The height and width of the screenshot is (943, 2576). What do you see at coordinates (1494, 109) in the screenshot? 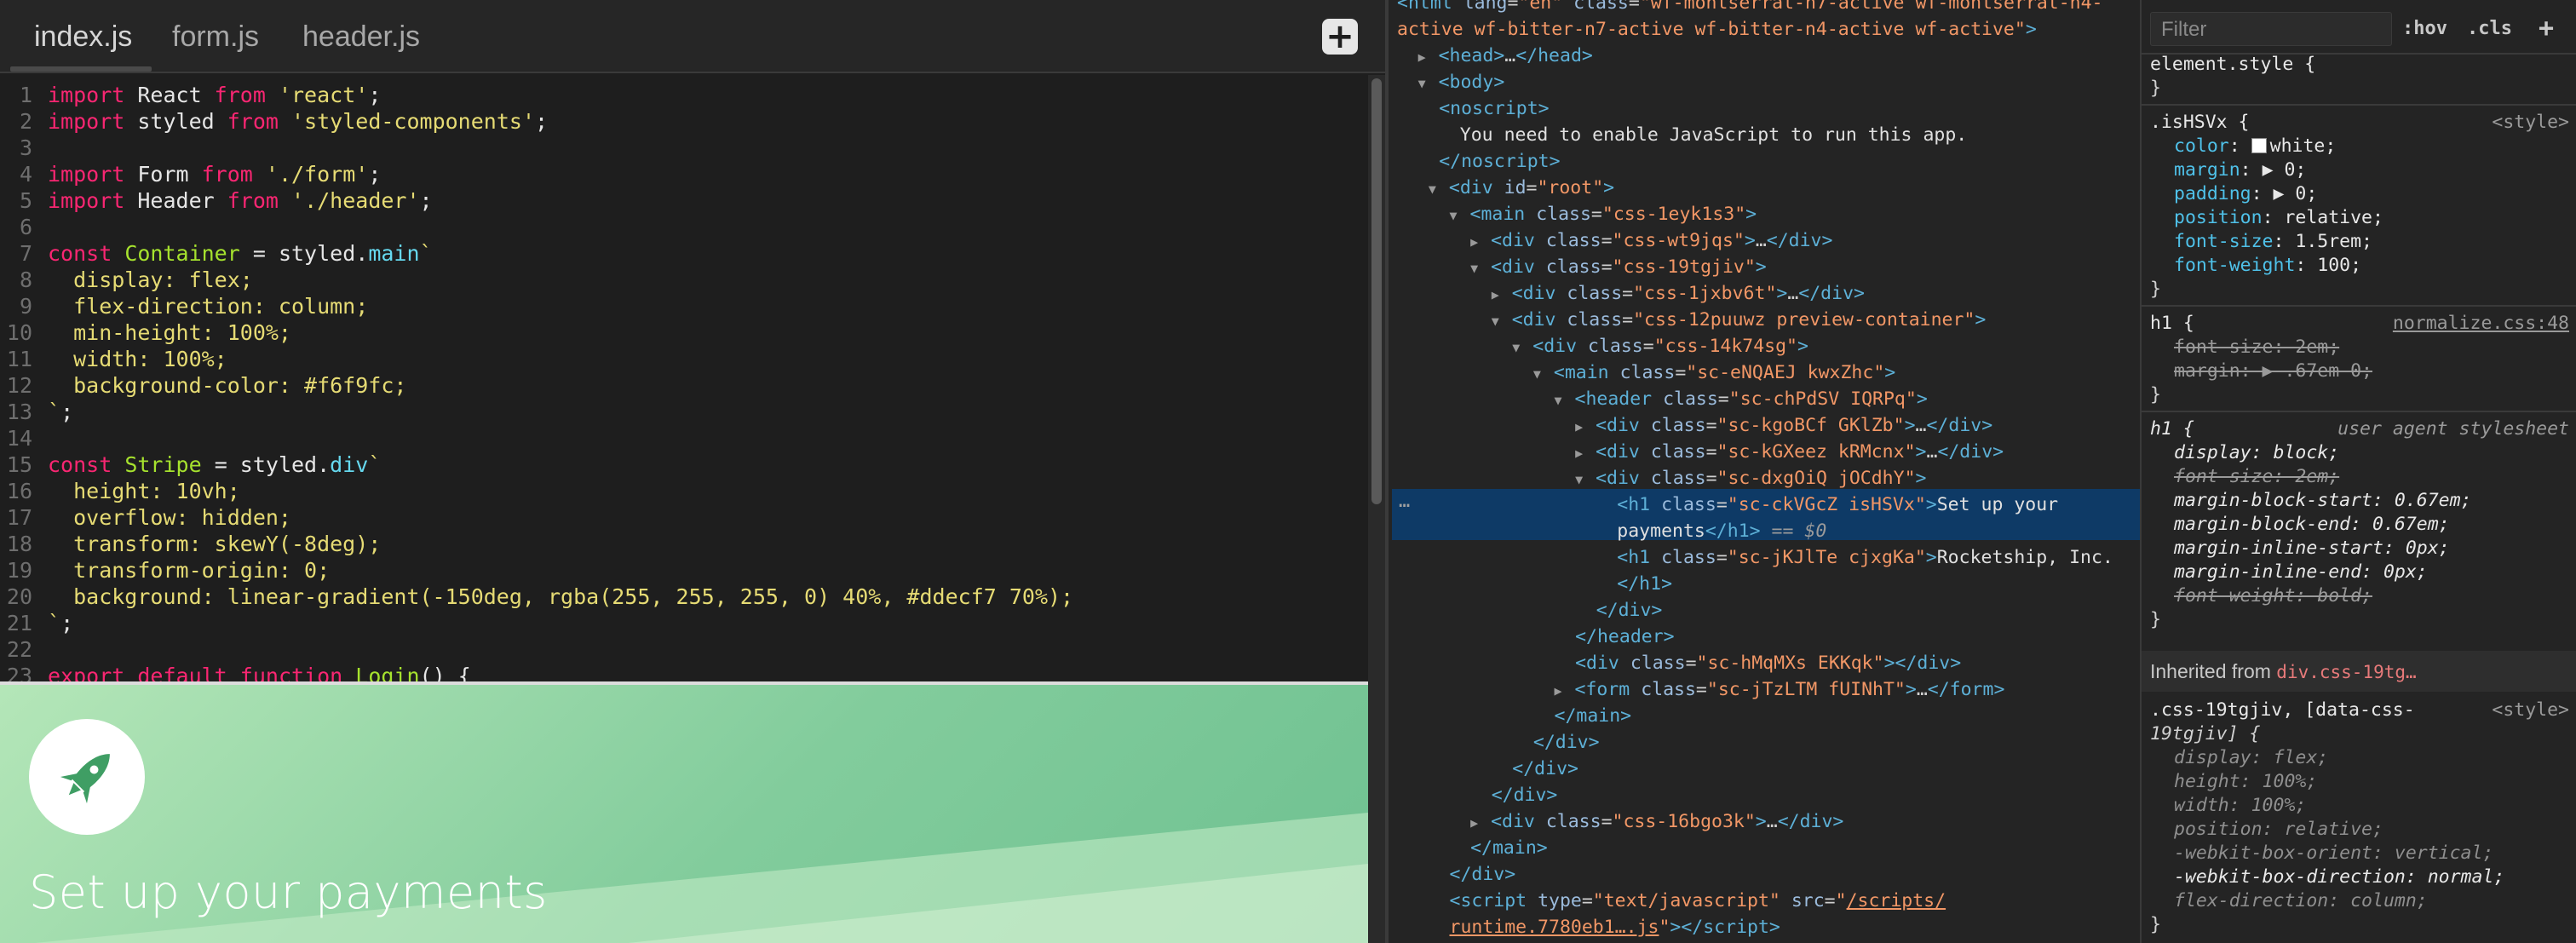
I see `dom-node: <noscript>` at bounding box center [1494, 109].